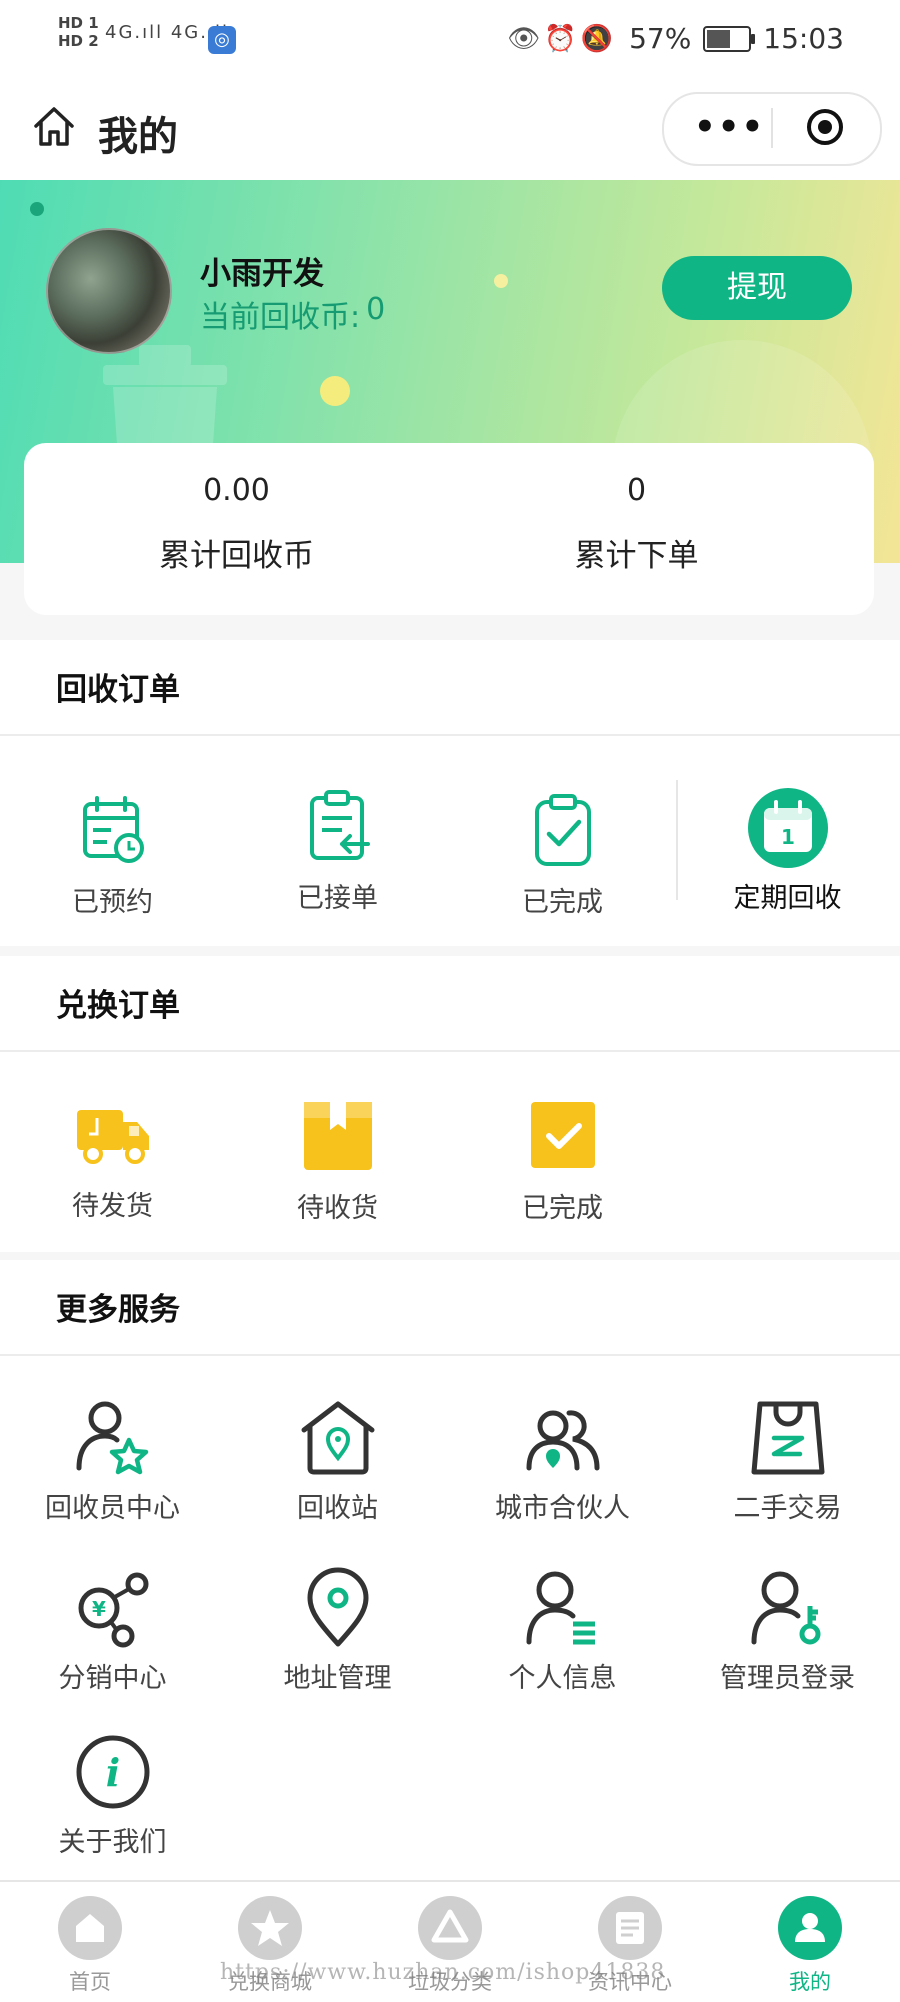 The image size is (900, 2002). I want to click on service-recycle-station: 回收站, so click(337, 1460).